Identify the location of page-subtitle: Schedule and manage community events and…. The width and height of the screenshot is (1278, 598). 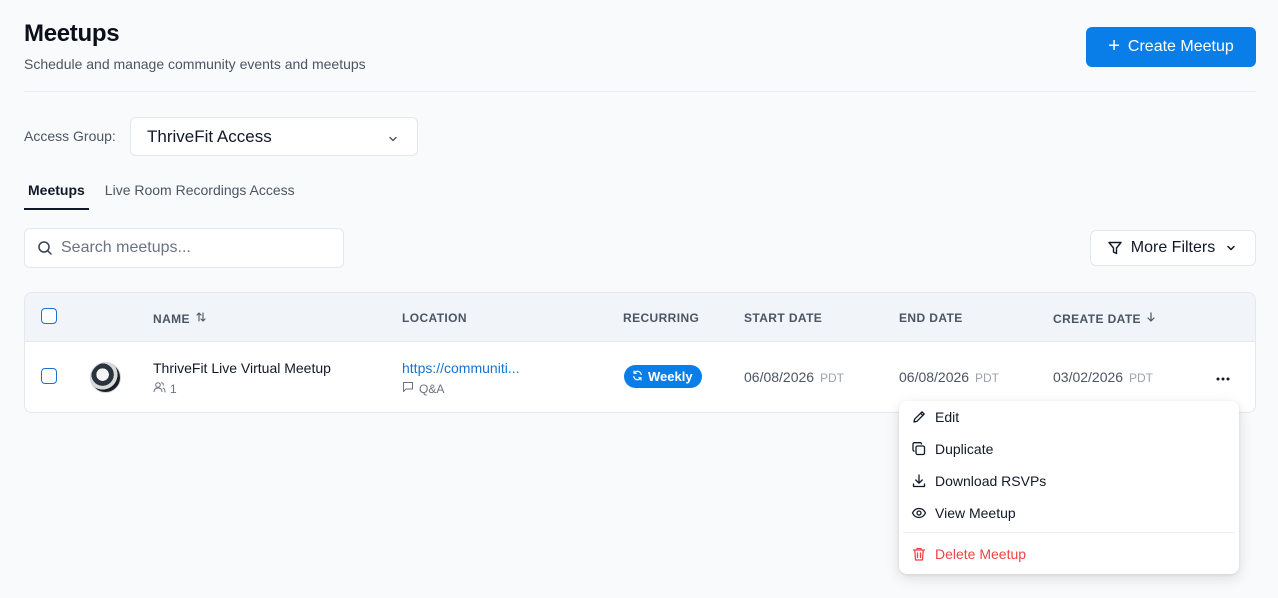
(195, 64).